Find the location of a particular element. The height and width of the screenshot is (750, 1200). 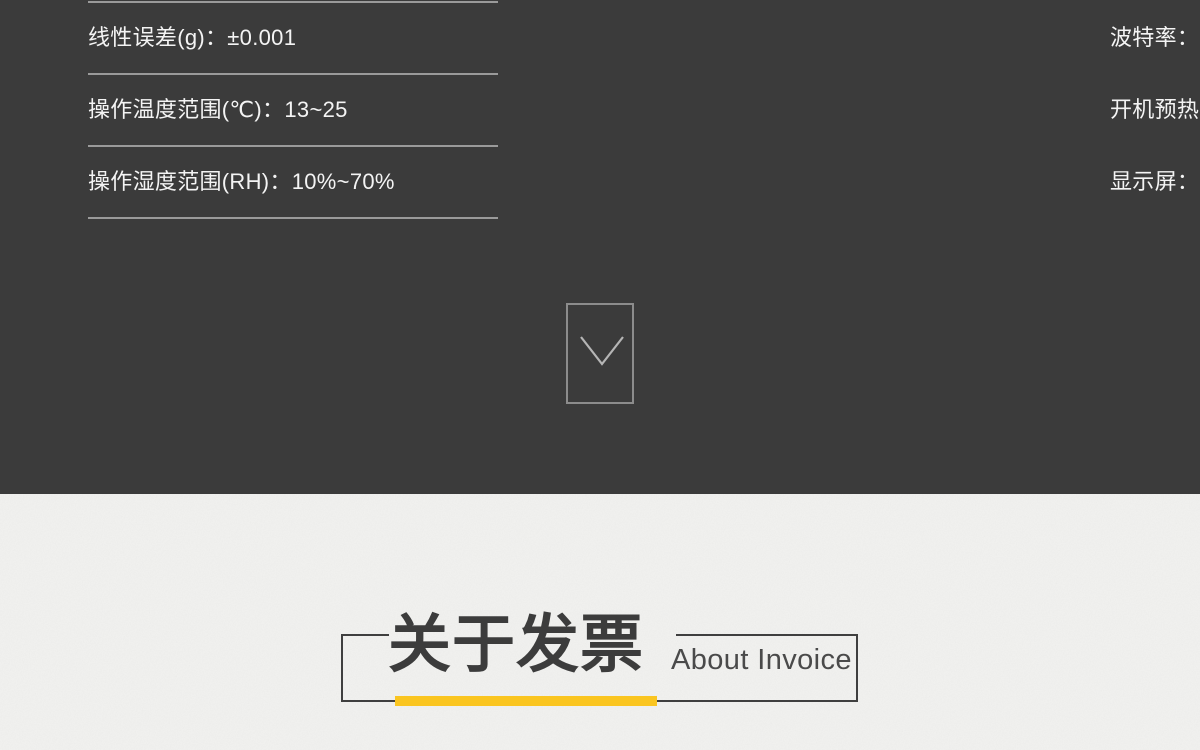

spec-value: 10%~70% is located at coordinates (343, 181).